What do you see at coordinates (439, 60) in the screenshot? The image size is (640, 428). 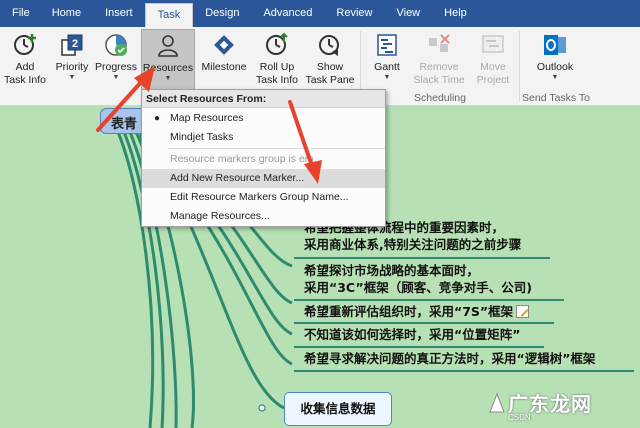 I see `remove-slack-time-button: Remove Slack Time` at bounding box center [439, 60].